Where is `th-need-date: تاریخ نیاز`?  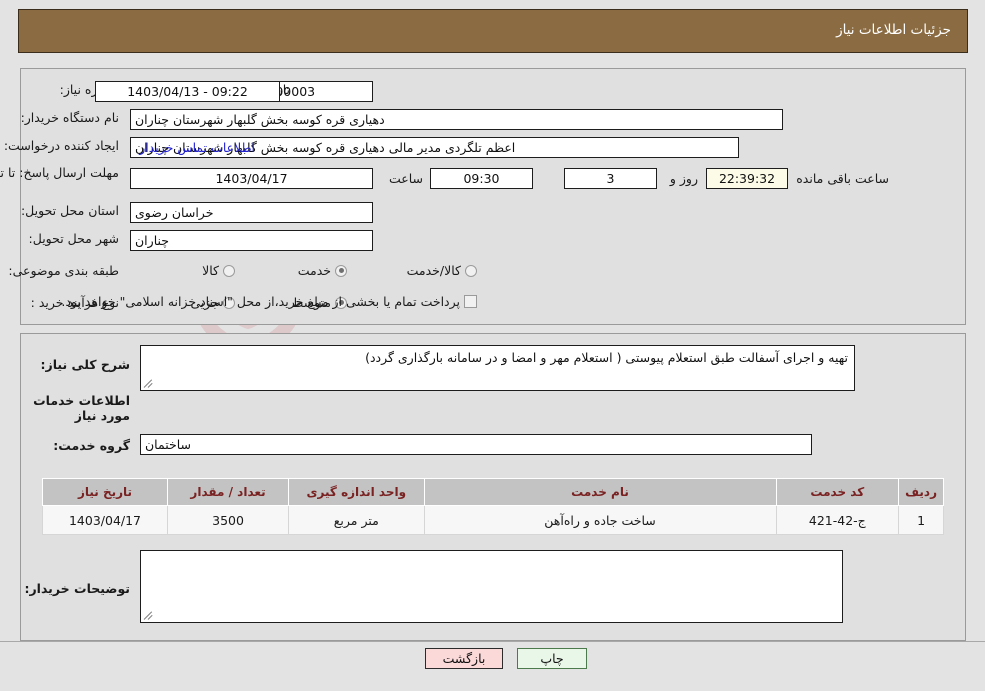 th-need-date: تاریخ نیاز is located at coordinates (105, 492).